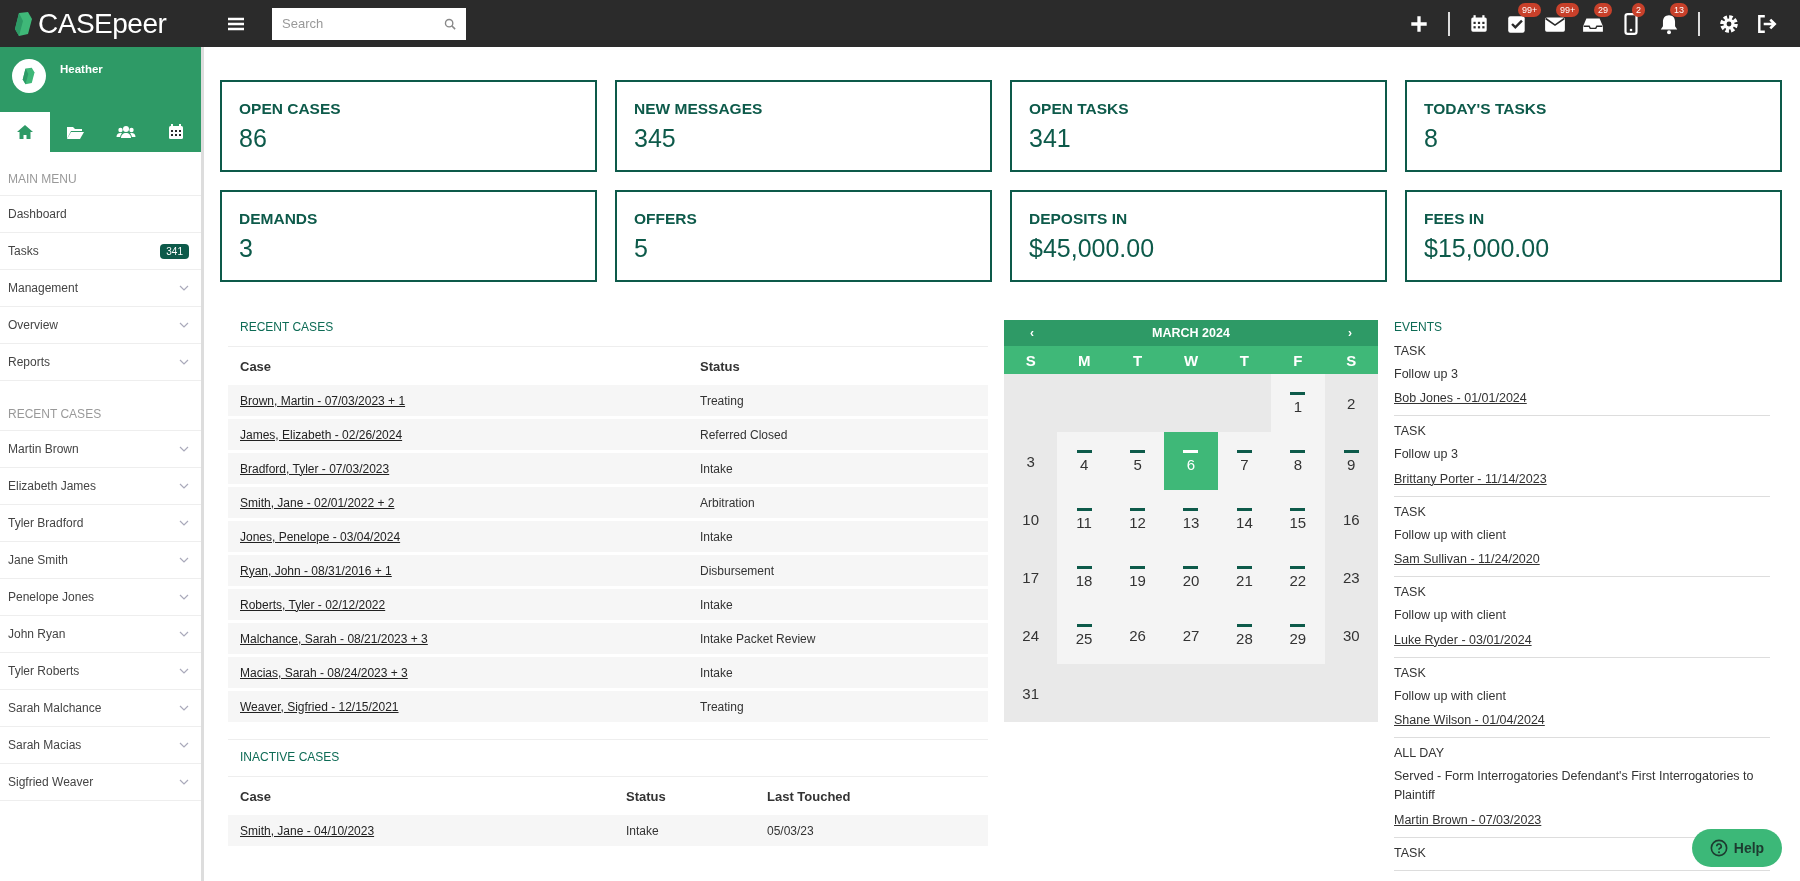 The width and height of the screenshot is (1800, 881). Describe the element at coordinates (1298, 577) in the screenshot. I see `calendar-day: 22` at that location.